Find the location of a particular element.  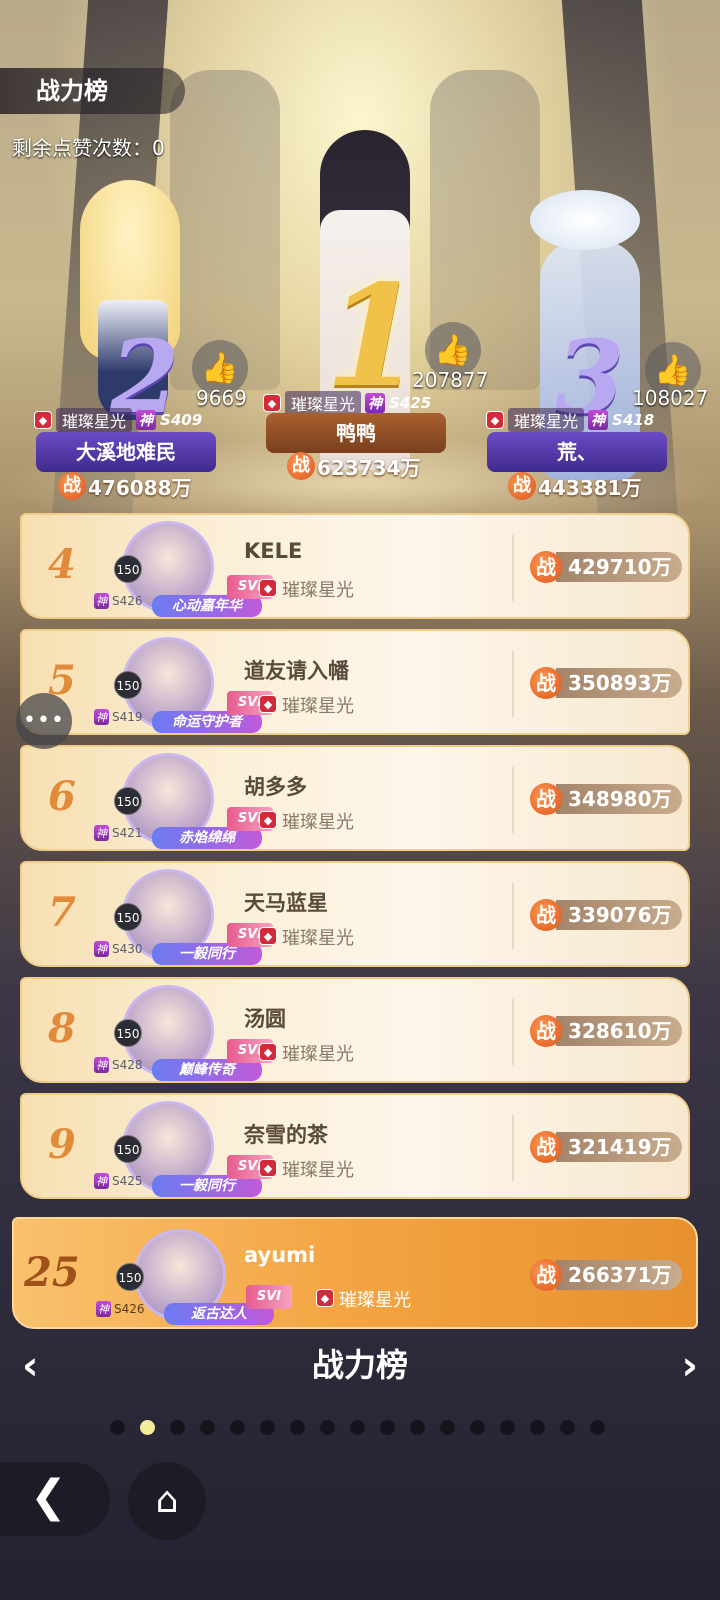

power: 战 339076万 is located at coordinates (606, 915).